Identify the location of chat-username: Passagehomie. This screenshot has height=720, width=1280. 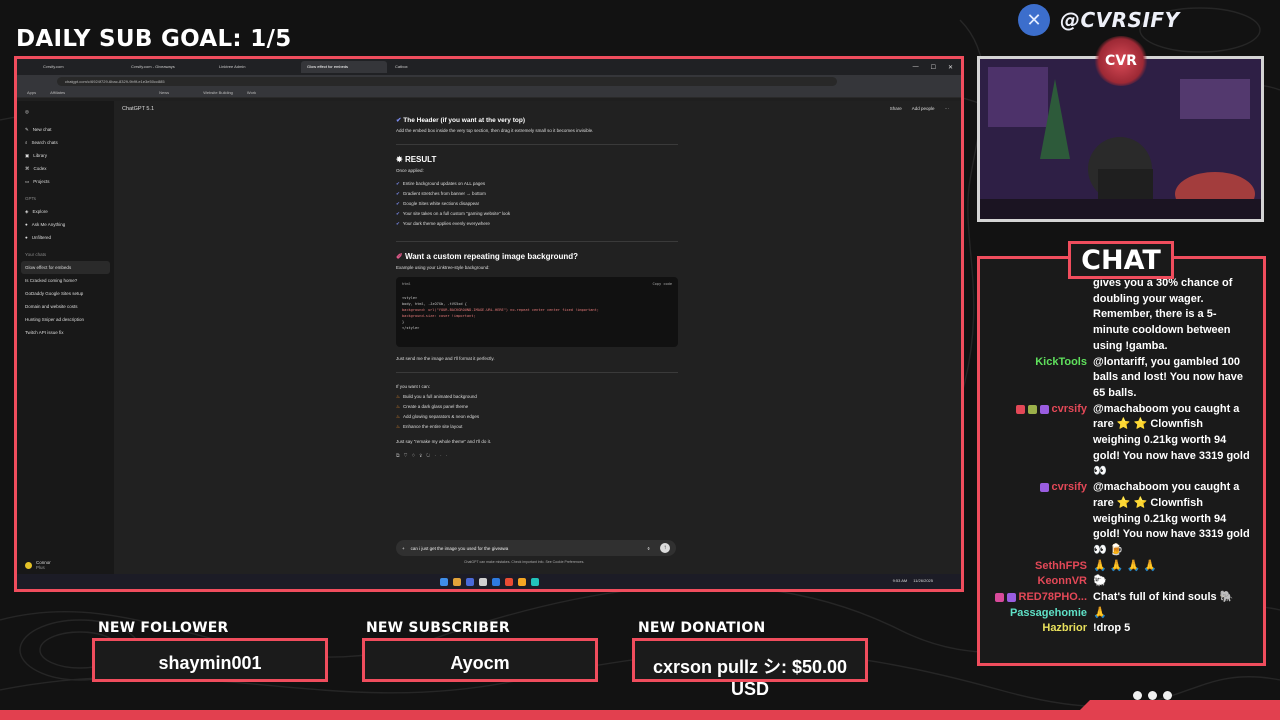
(1048, 614).